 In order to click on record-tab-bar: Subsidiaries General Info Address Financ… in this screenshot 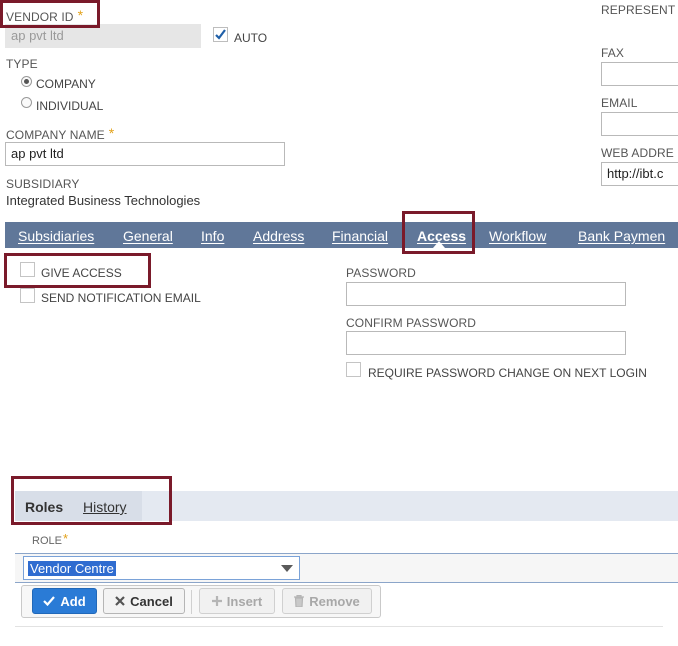, I will do `click(341, 235)`.